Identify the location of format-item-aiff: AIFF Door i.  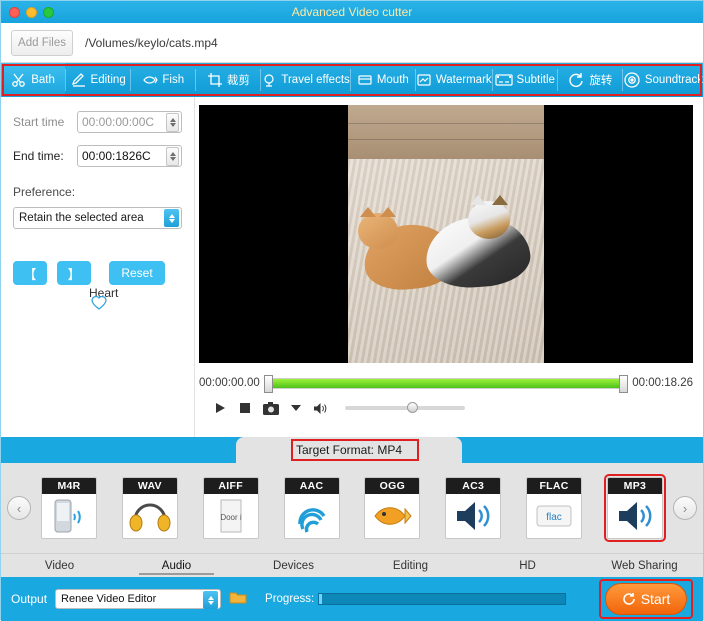
(230, 508).